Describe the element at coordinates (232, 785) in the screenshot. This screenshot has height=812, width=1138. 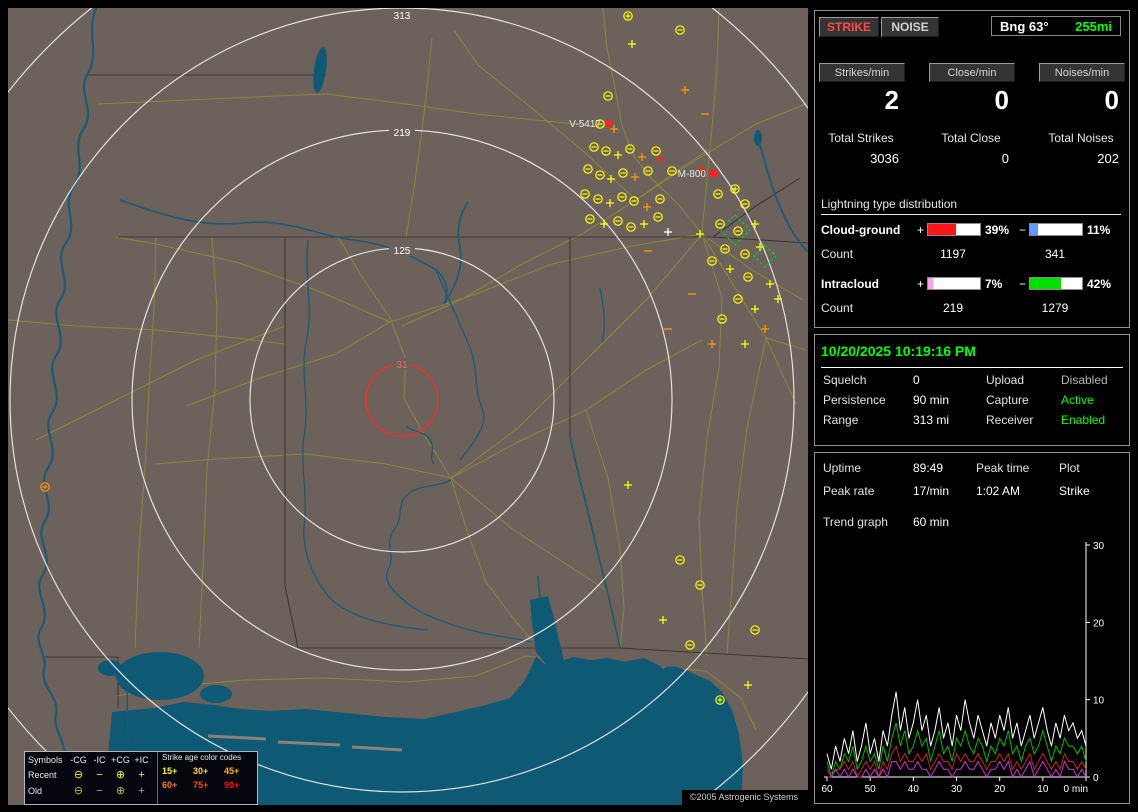
I see `age-90: 90+` at that location.